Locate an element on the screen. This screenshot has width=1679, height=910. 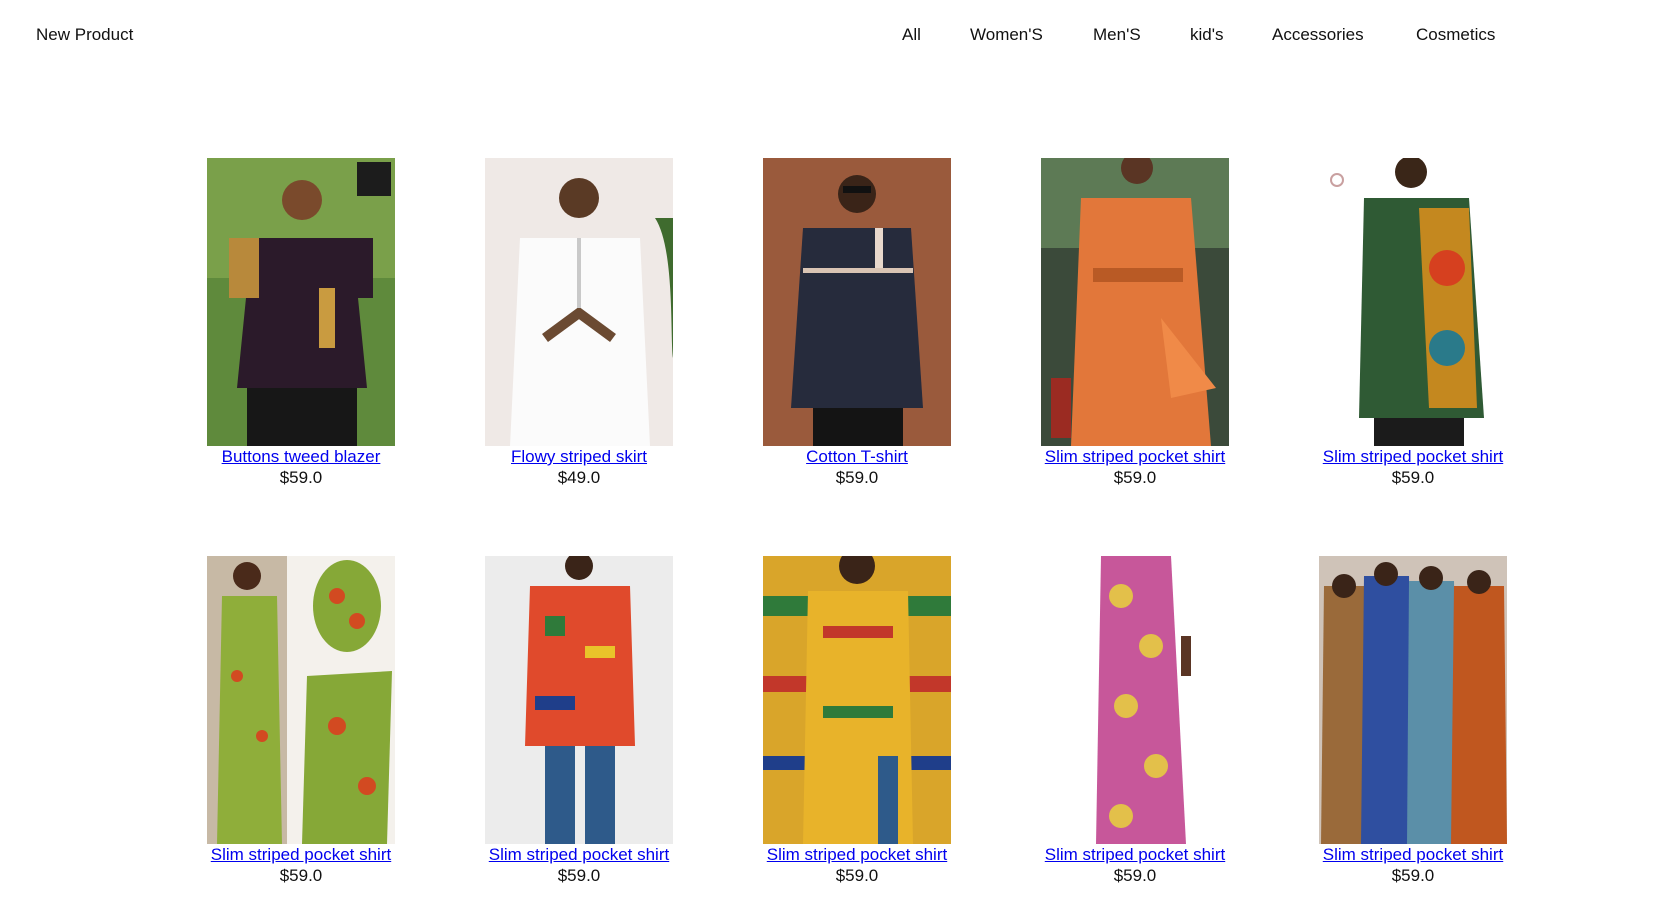
woman-print-jumpsuit-fabric-photo is located at coordinates (301, 700).